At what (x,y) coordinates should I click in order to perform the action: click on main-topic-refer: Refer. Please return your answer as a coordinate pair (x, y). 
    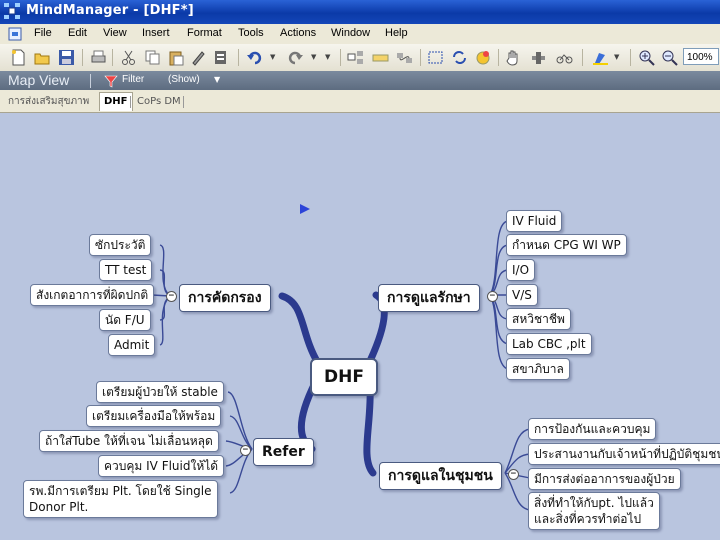
    Looking at the image, I should click on (283, 452).